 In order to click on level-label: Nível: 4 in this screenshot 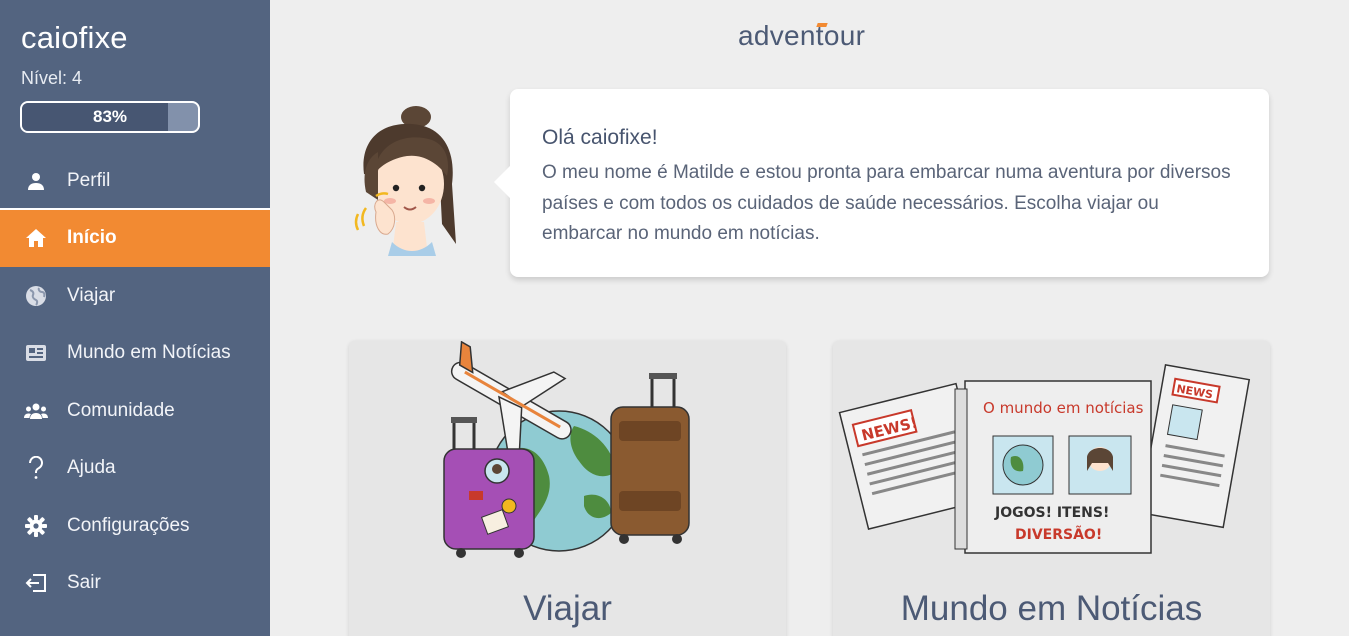, I will do `click(52, 78)`.